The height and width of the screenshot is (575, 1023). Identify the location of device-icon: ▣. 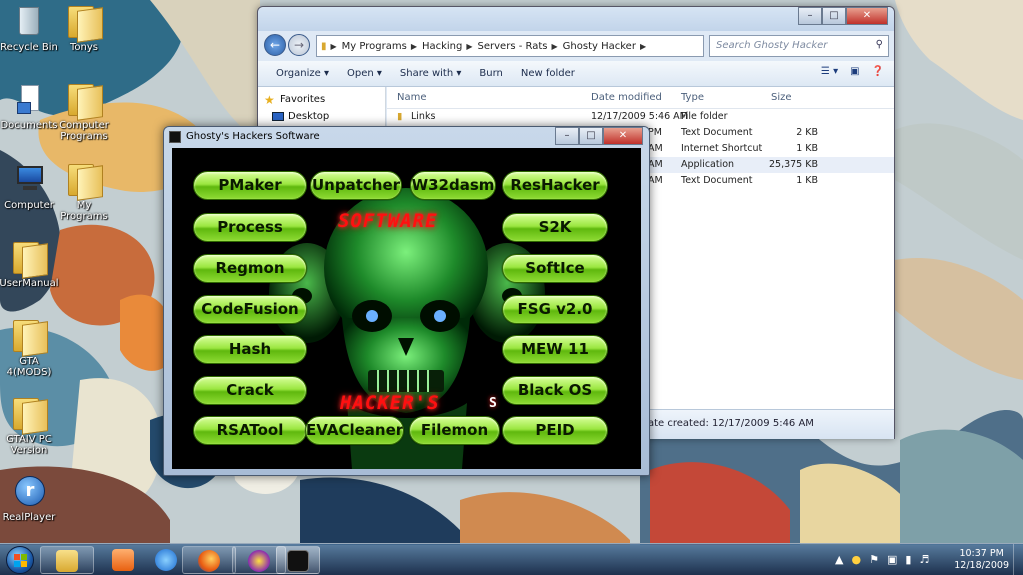
(892, 559).